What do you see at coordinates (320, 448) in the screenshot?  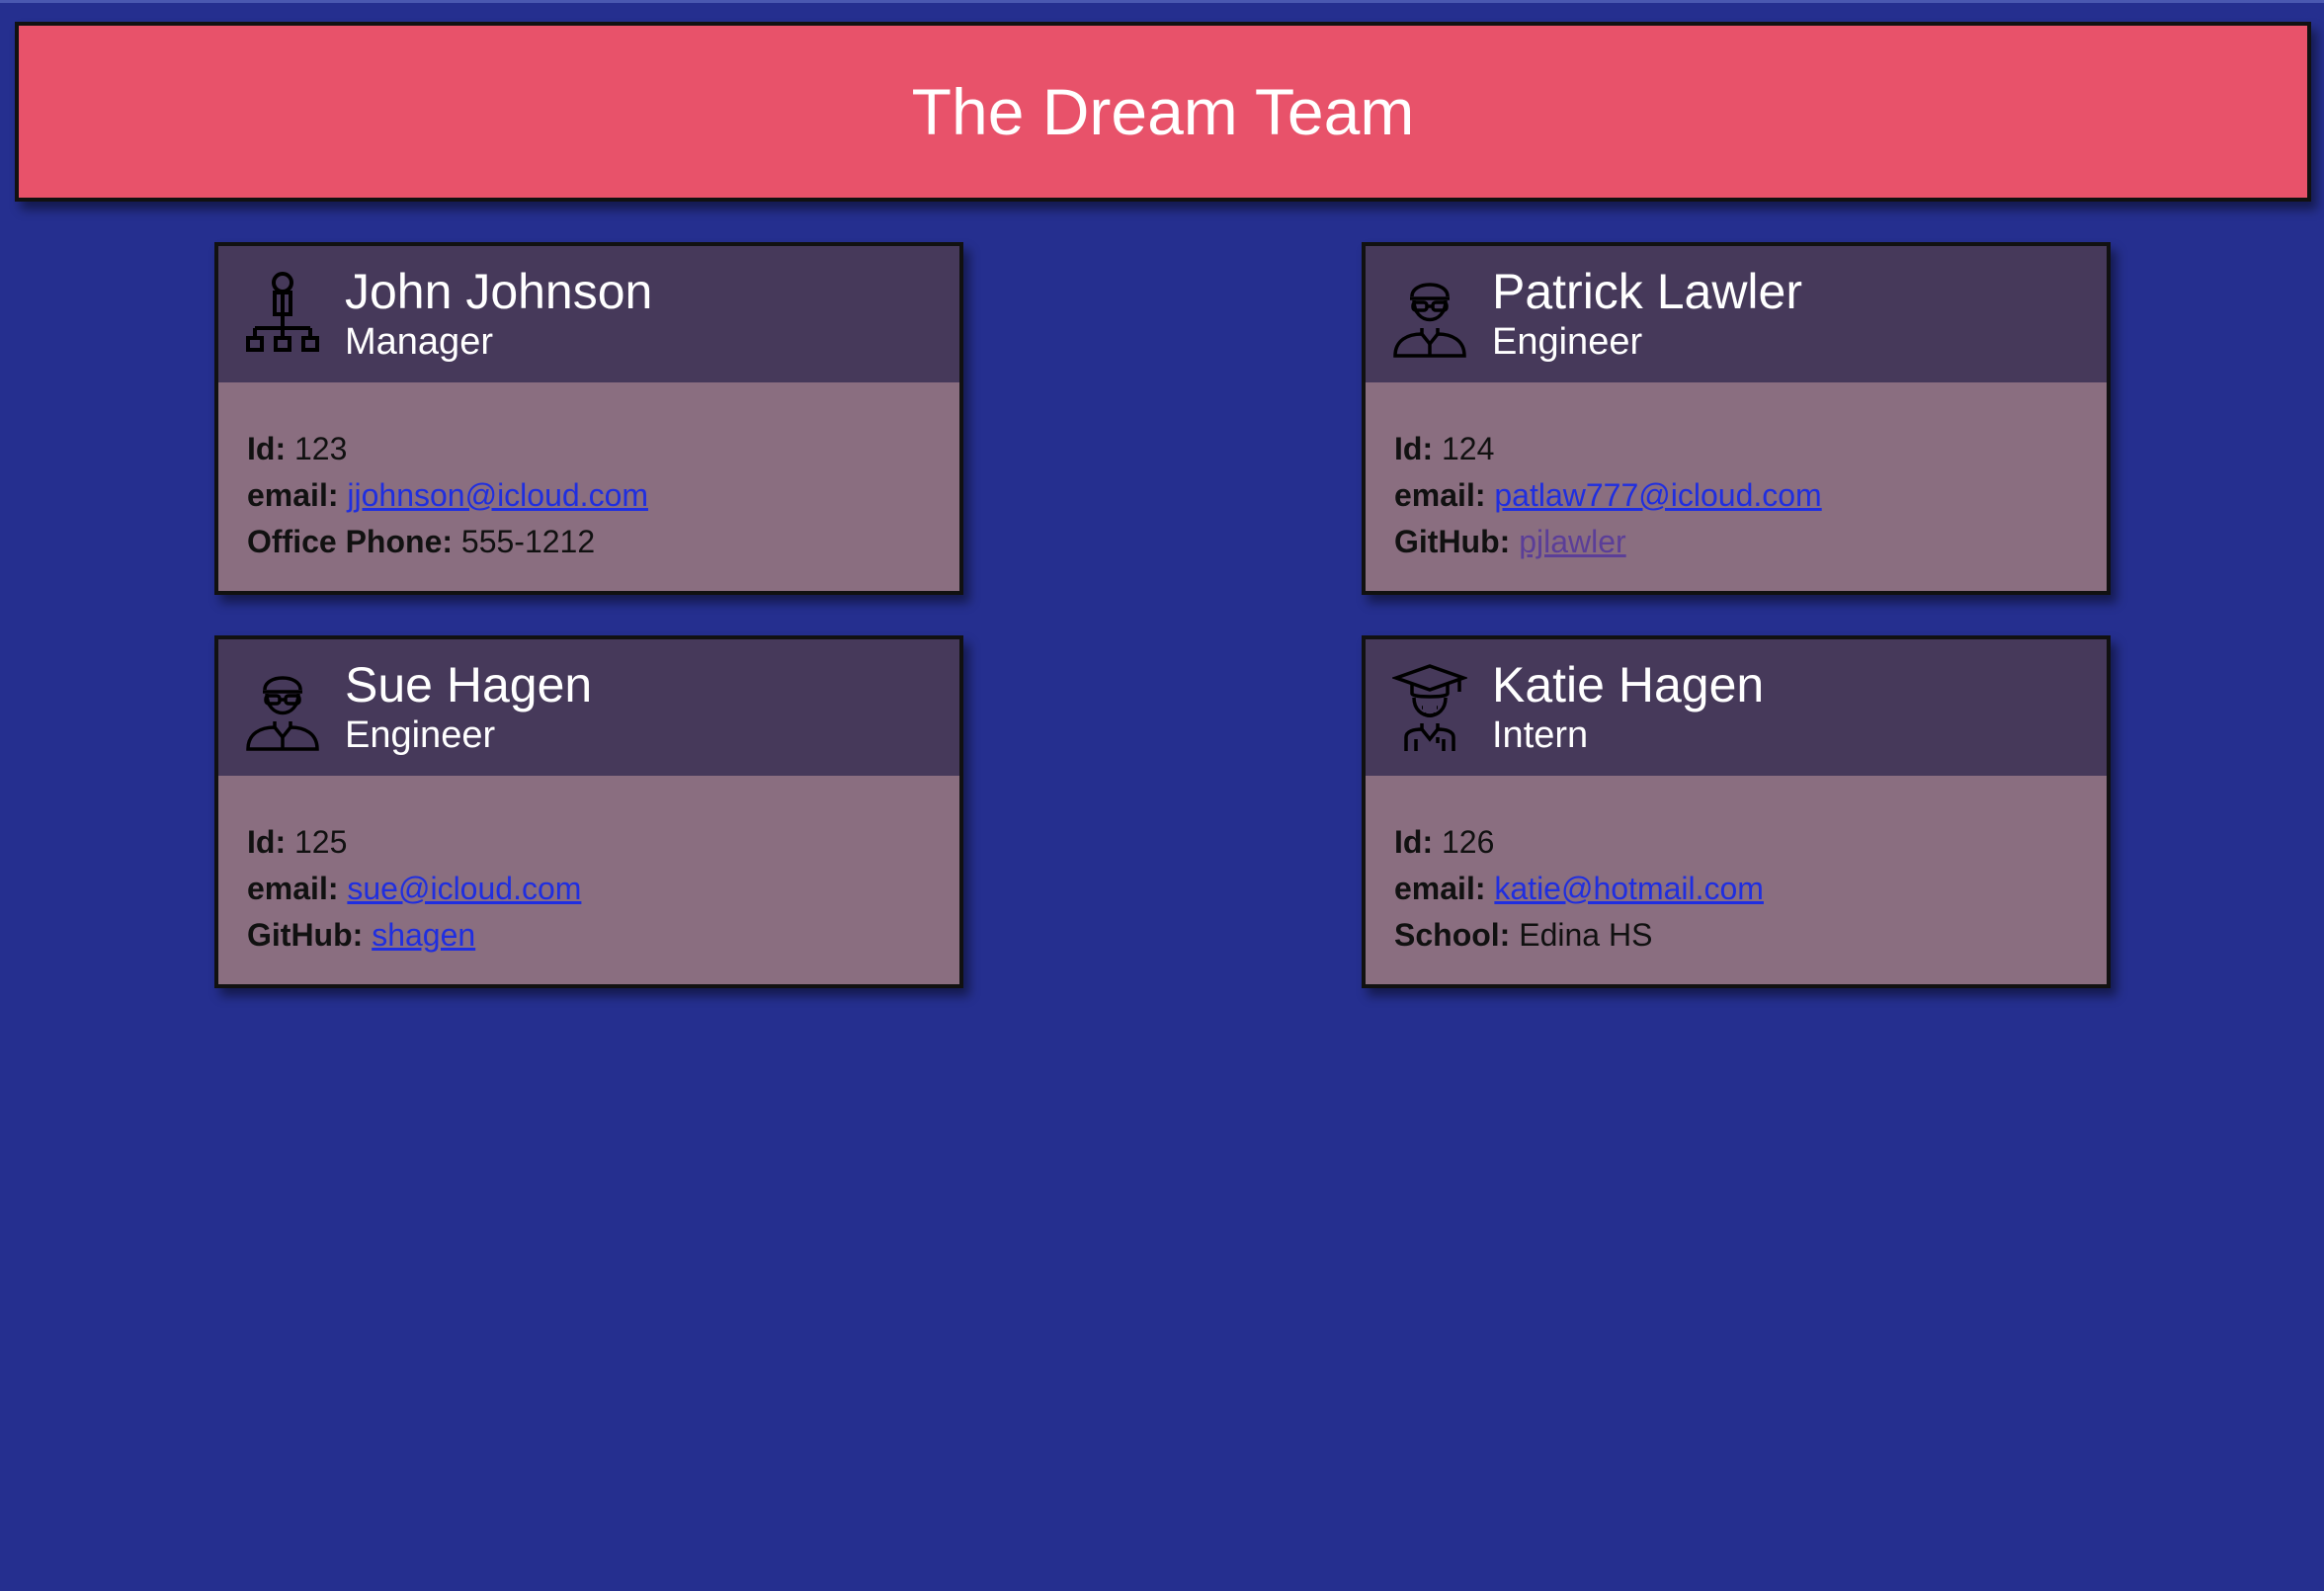 I see `id-value: 123` at bounding box center [320, 448].